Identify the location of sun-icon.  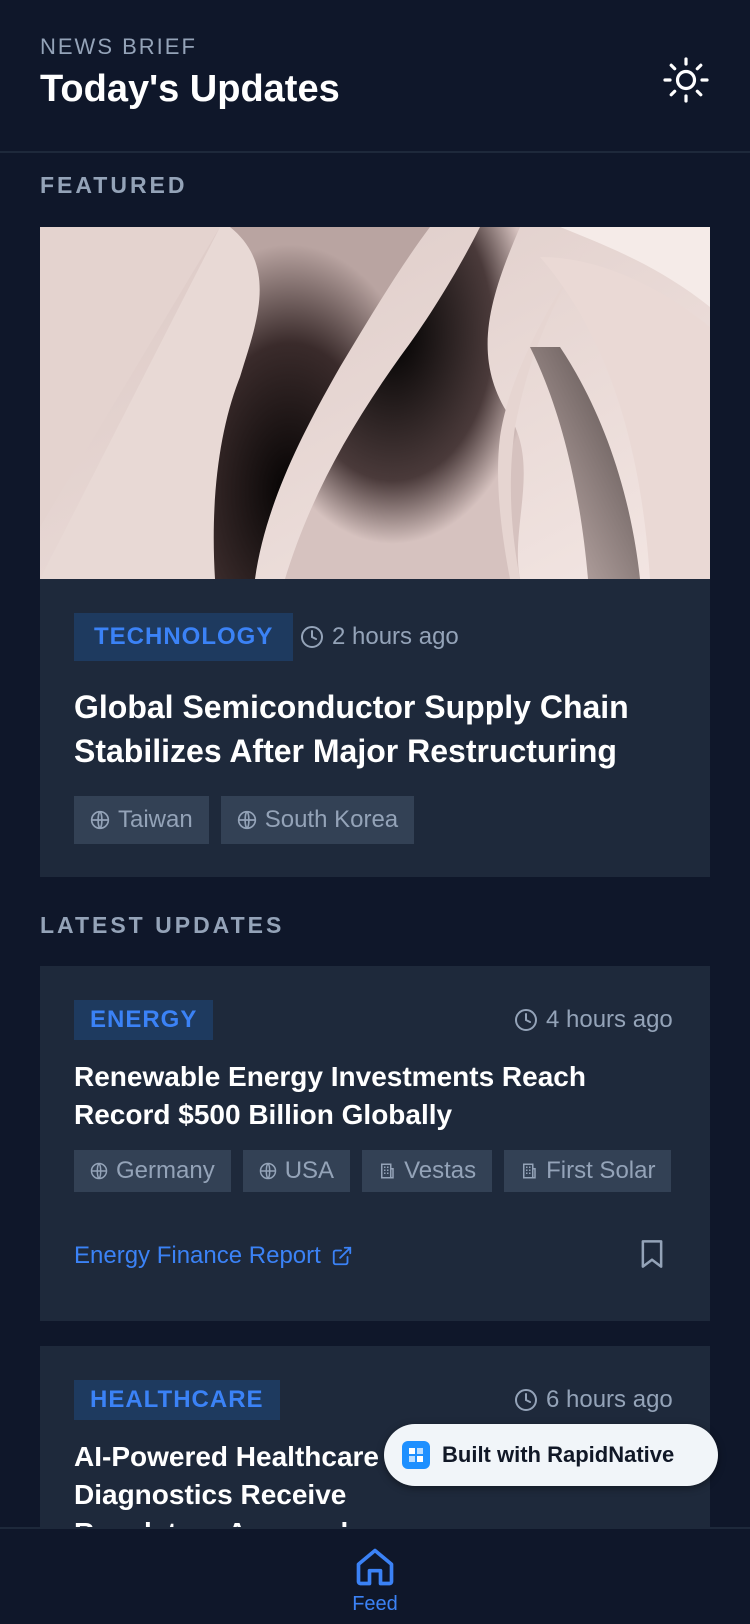
(686, 80).